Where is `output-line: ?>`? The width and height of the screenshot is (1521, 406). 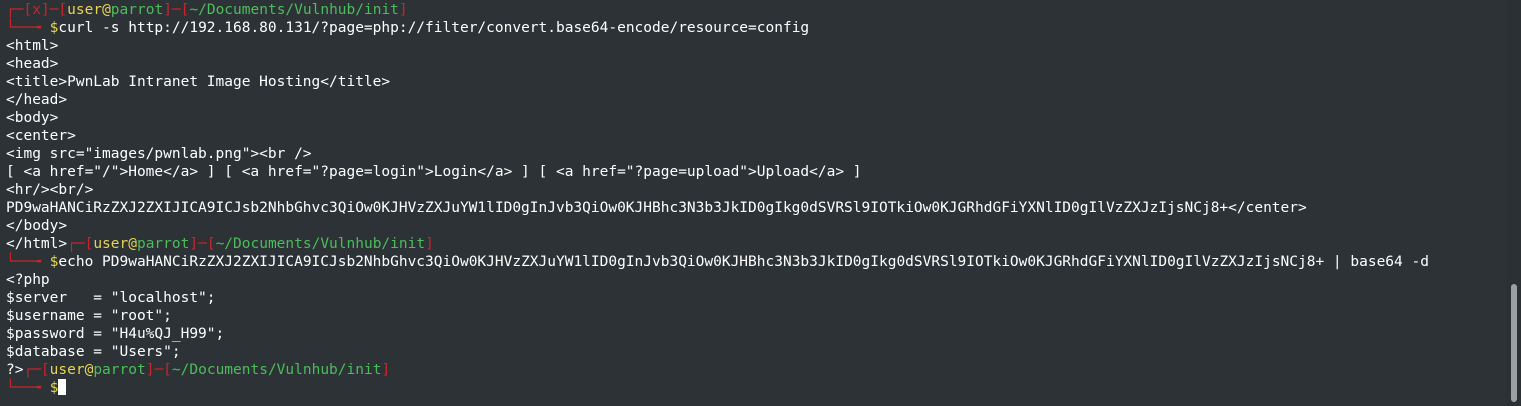 output-line: ?> is located at coordinates (15, 370).